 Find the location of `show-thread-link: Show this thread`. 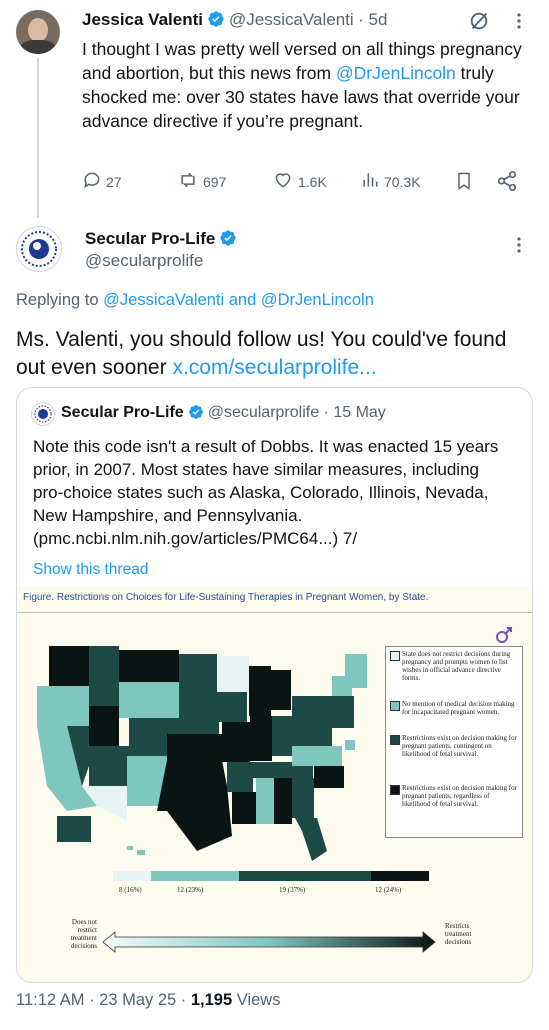

show-thread-link: Show this thread is located at coordinates (90, 570).